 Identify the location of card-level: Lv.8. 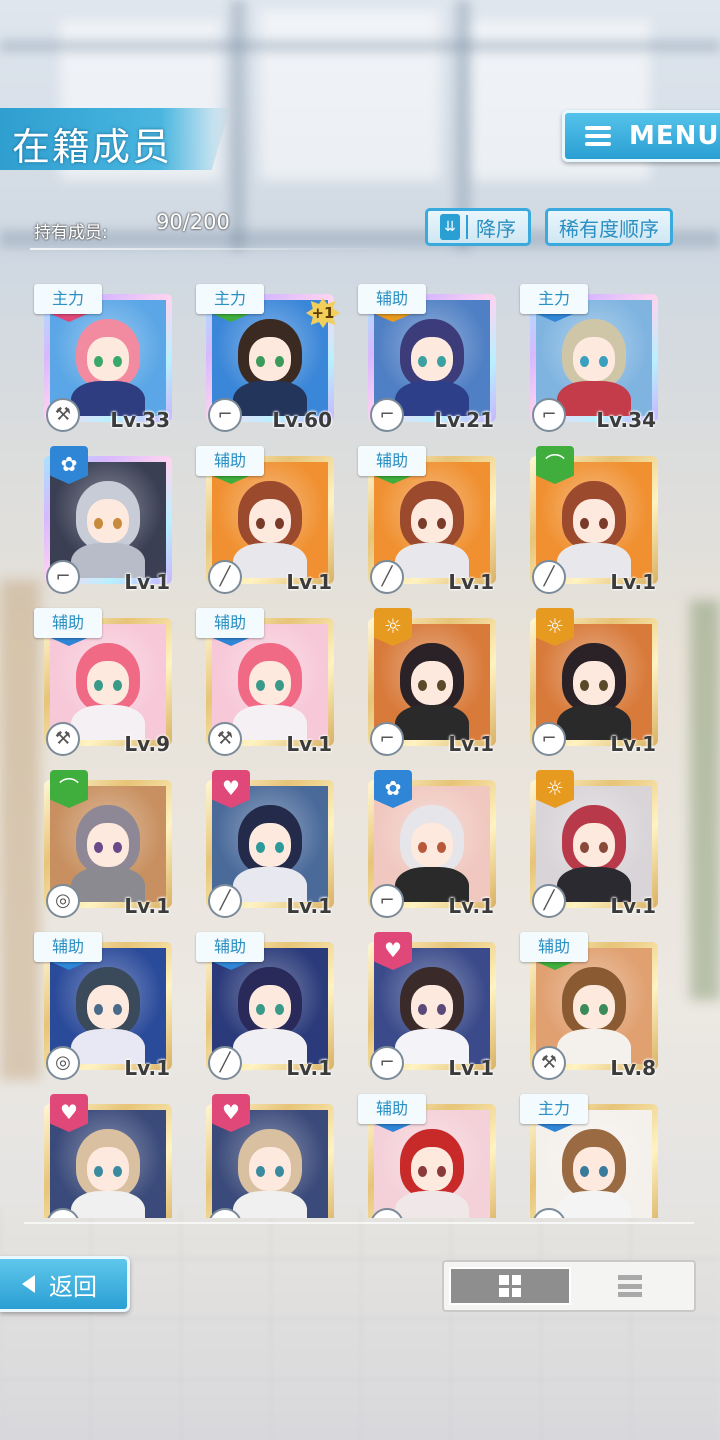
(633, 1068).